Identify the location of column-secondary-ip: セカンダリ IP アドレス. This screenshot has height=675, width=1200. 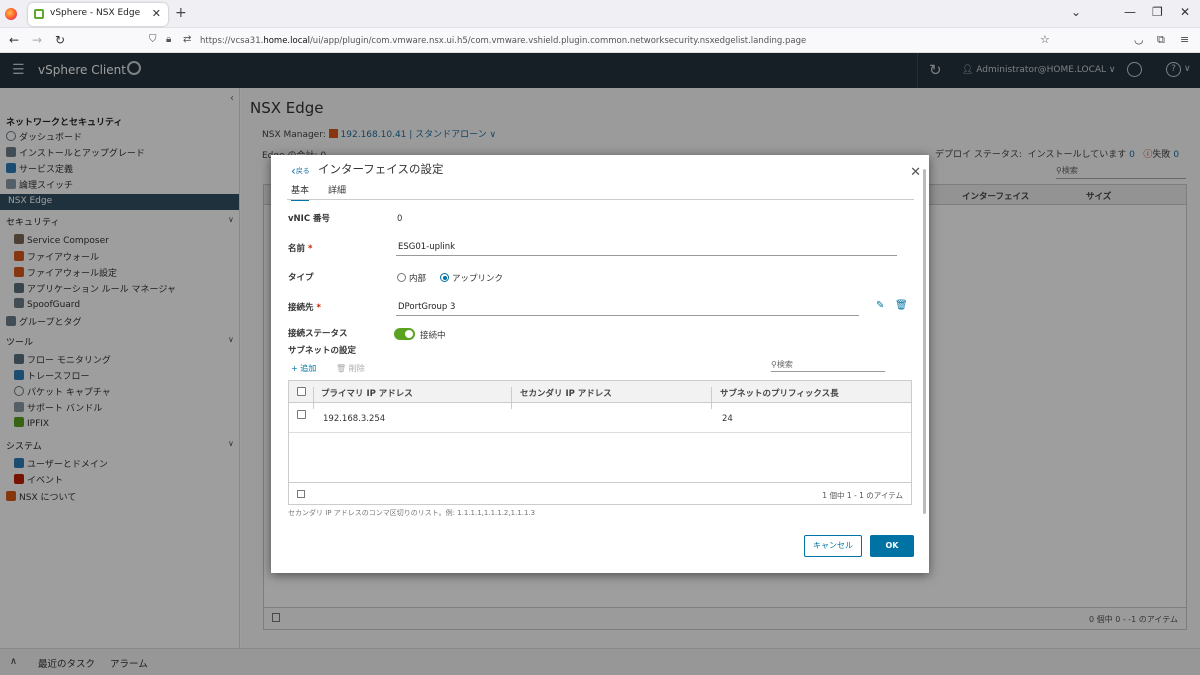
(566, 393).